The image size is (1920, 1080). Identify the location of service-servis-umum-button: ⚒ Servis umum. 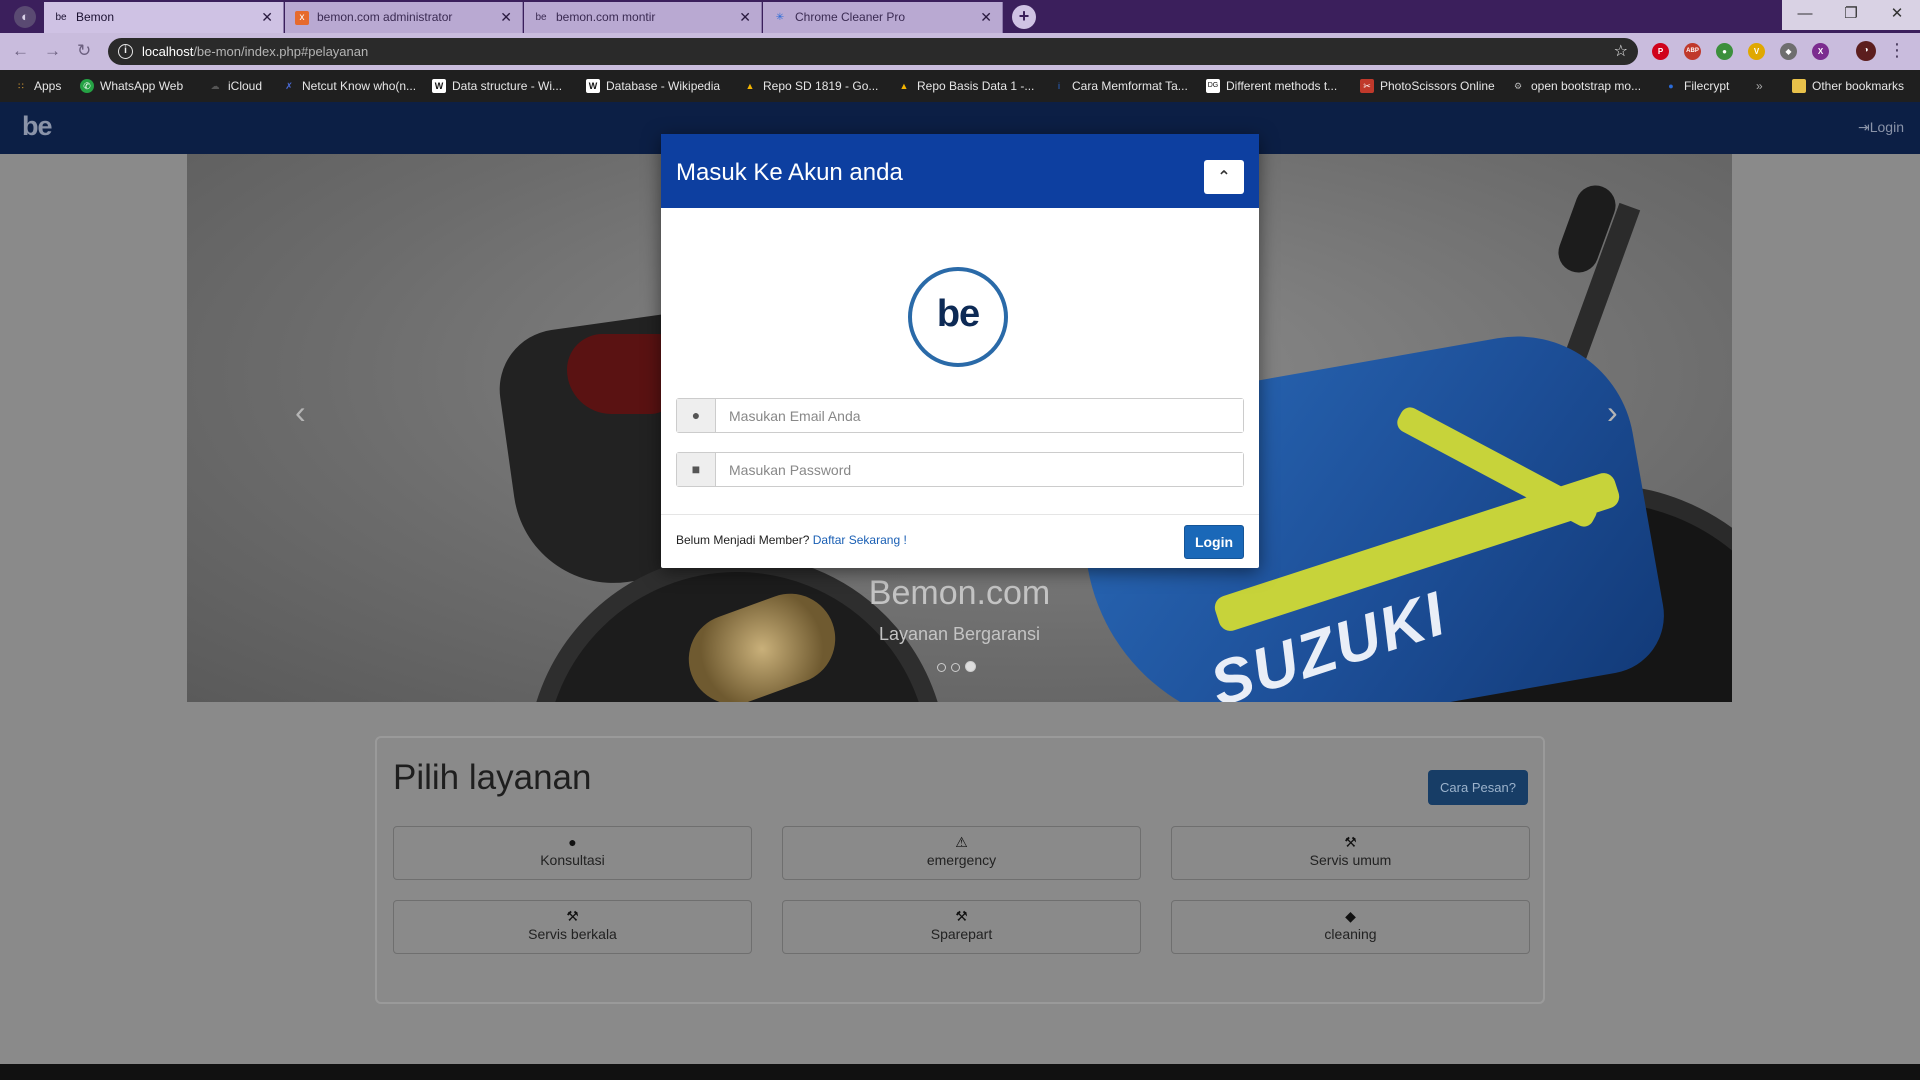
(1350, 853).